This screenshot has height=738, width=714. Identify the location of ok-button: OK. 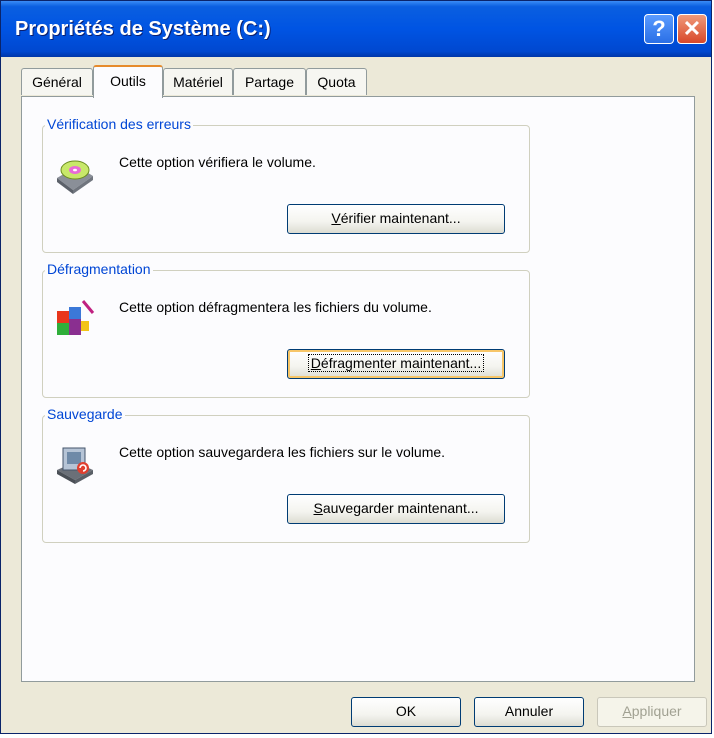
(406, 712).